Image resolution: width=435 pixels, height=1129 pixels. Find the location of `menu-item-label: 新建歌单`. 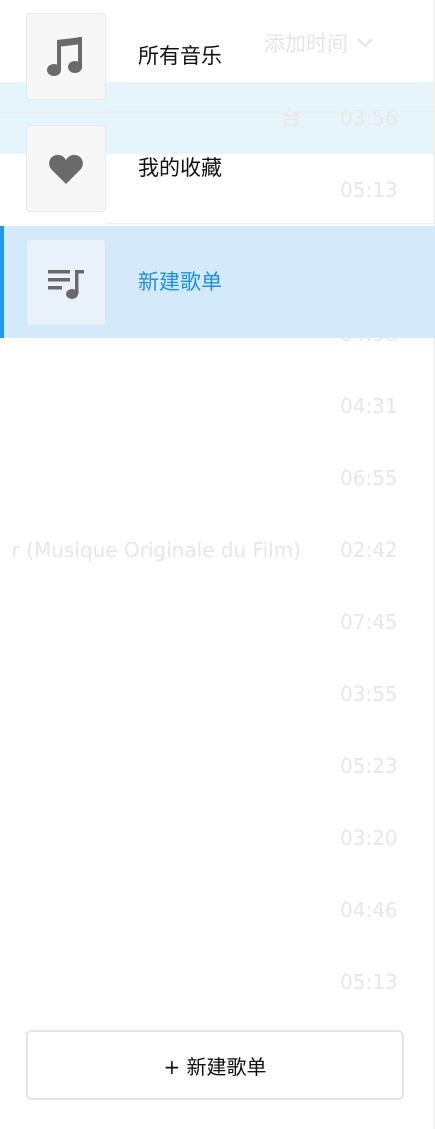

menu-item-label: 新建歌单 is located at coordinates (180, 282).